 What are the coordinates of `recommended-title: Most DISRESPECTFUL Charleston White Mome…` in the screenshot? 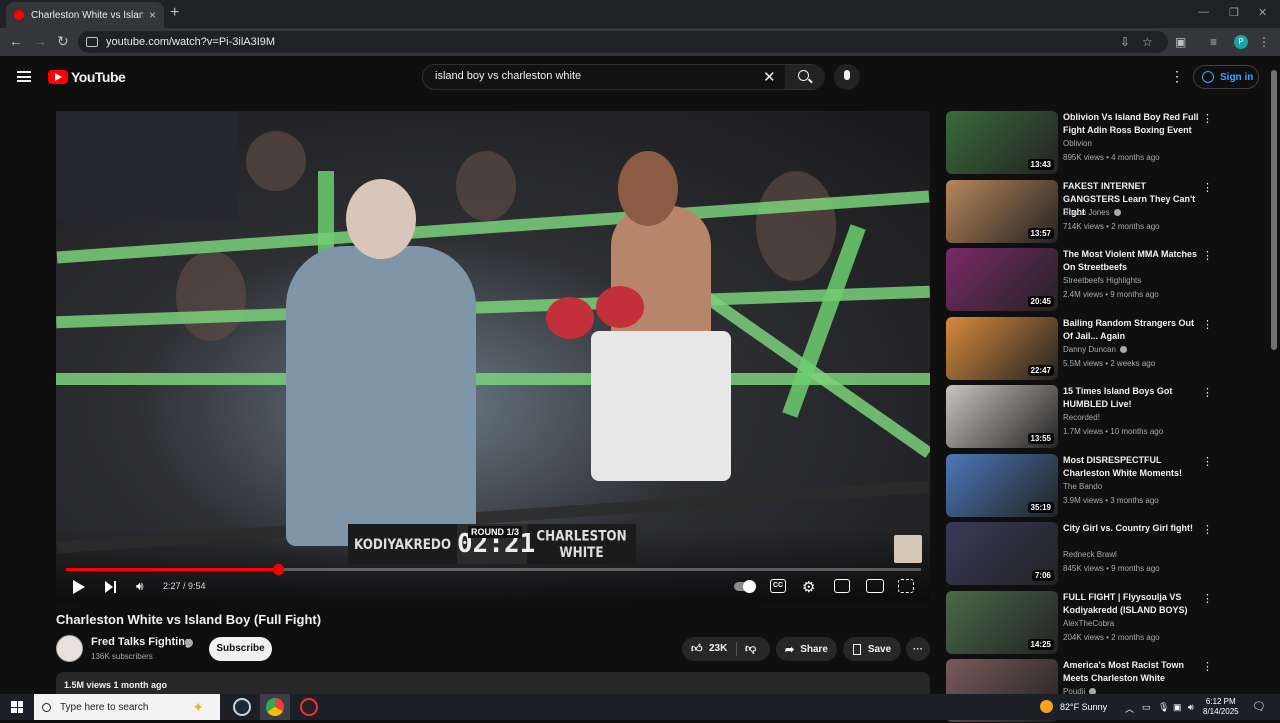 It's located at (1133, 467).